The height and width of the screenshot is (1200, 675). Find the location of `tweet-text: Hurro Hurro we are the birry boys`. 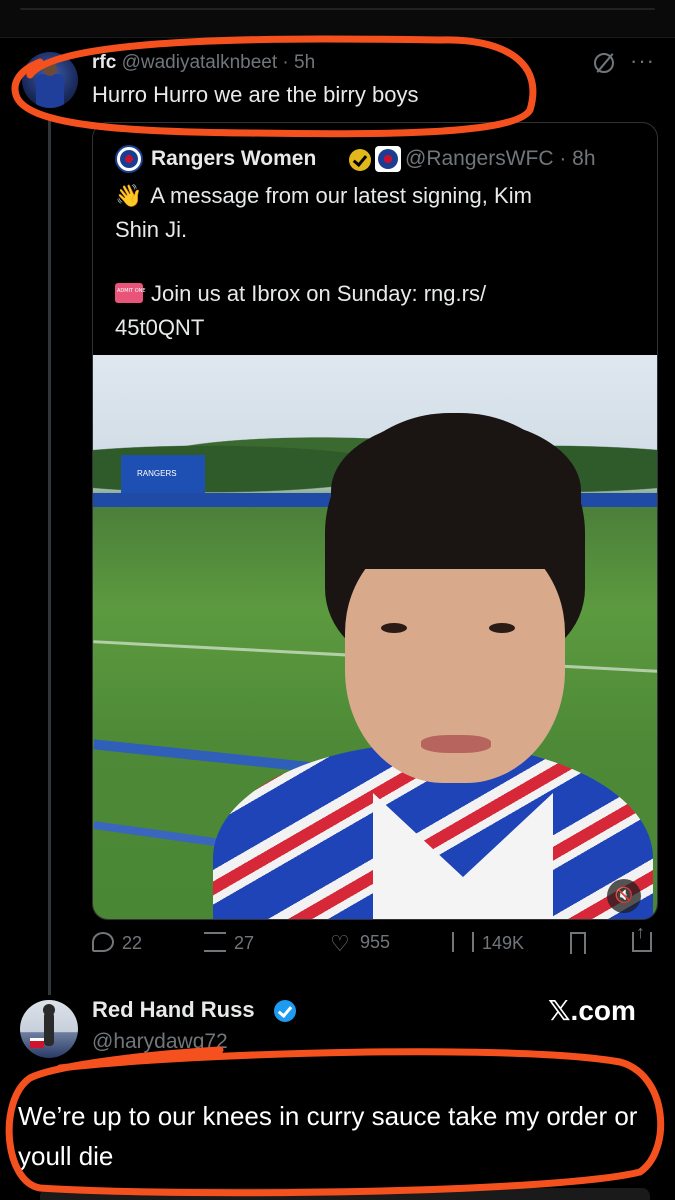

tweet-text: Hurro Hurro we are the birry boys is located at coordinates (255, 94).